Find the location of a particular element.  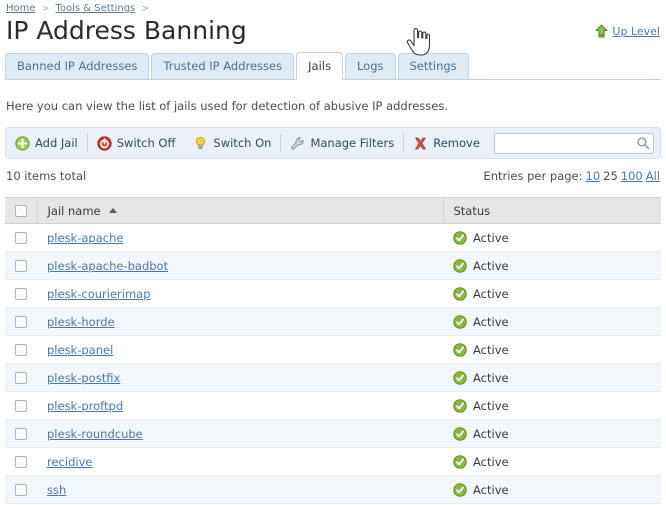

switch-off-label: Switch Off is located at coordinates (146, 143).